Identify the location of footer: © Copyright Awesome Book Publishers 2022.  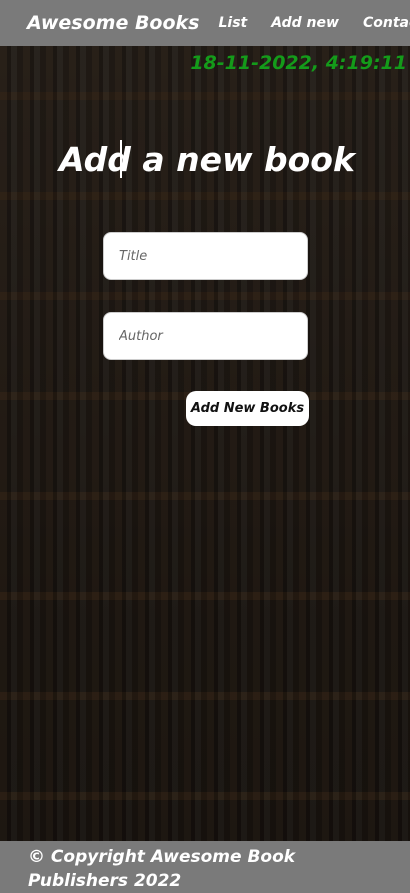
(205, 867).